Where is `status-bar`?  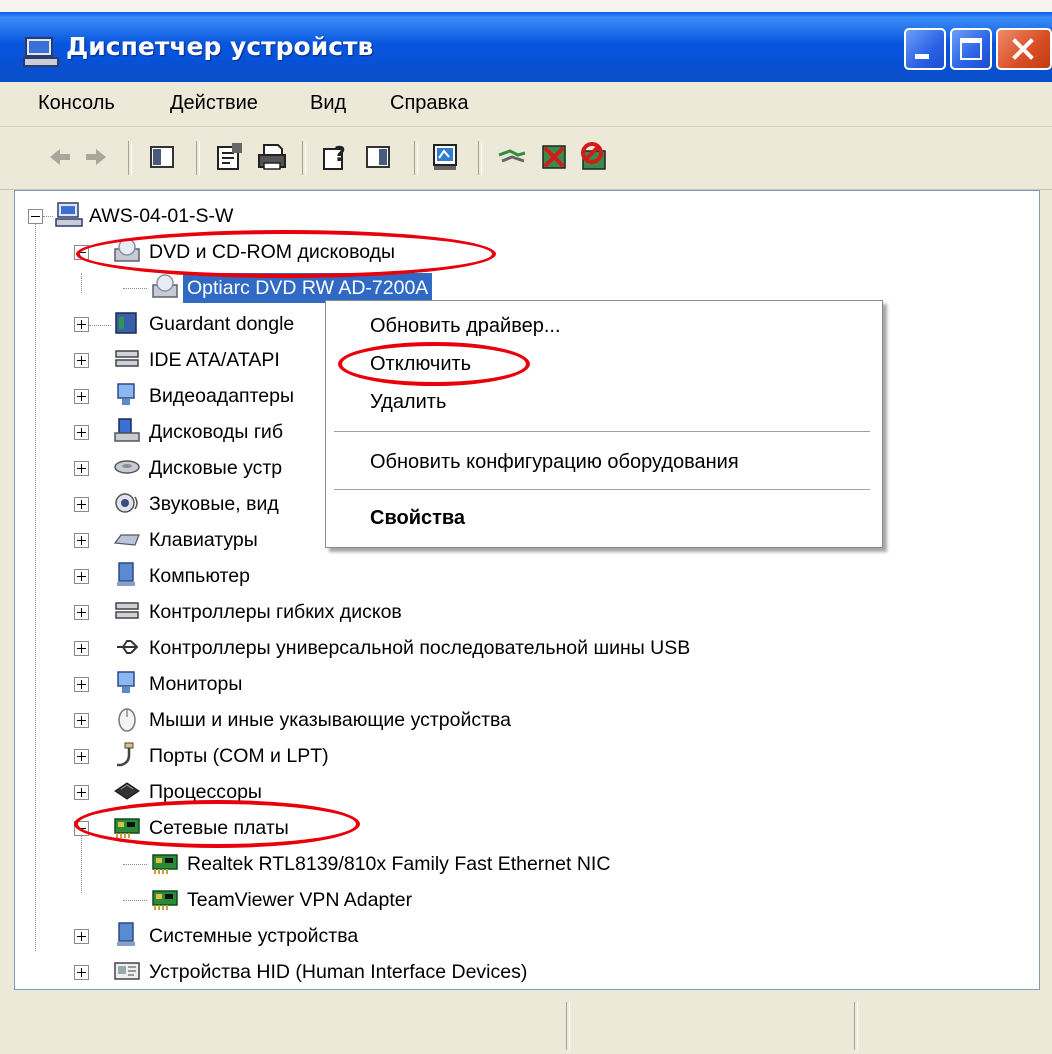 status-bar is located at coordinates (527, 1025).